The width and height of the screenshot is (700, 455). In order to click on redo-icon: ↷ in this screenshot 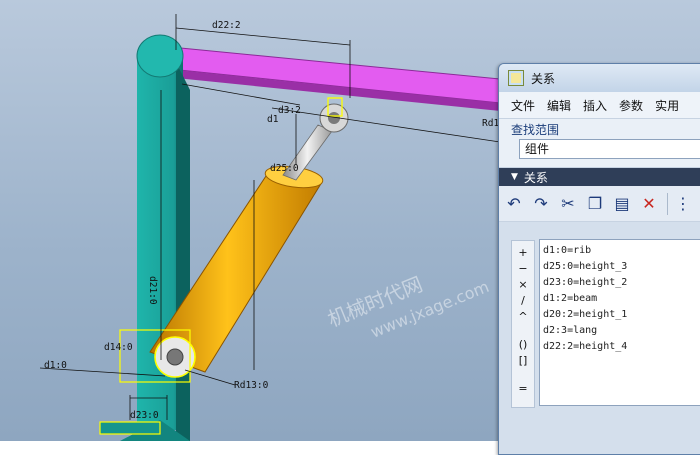, I will do `click(541, 204)`.